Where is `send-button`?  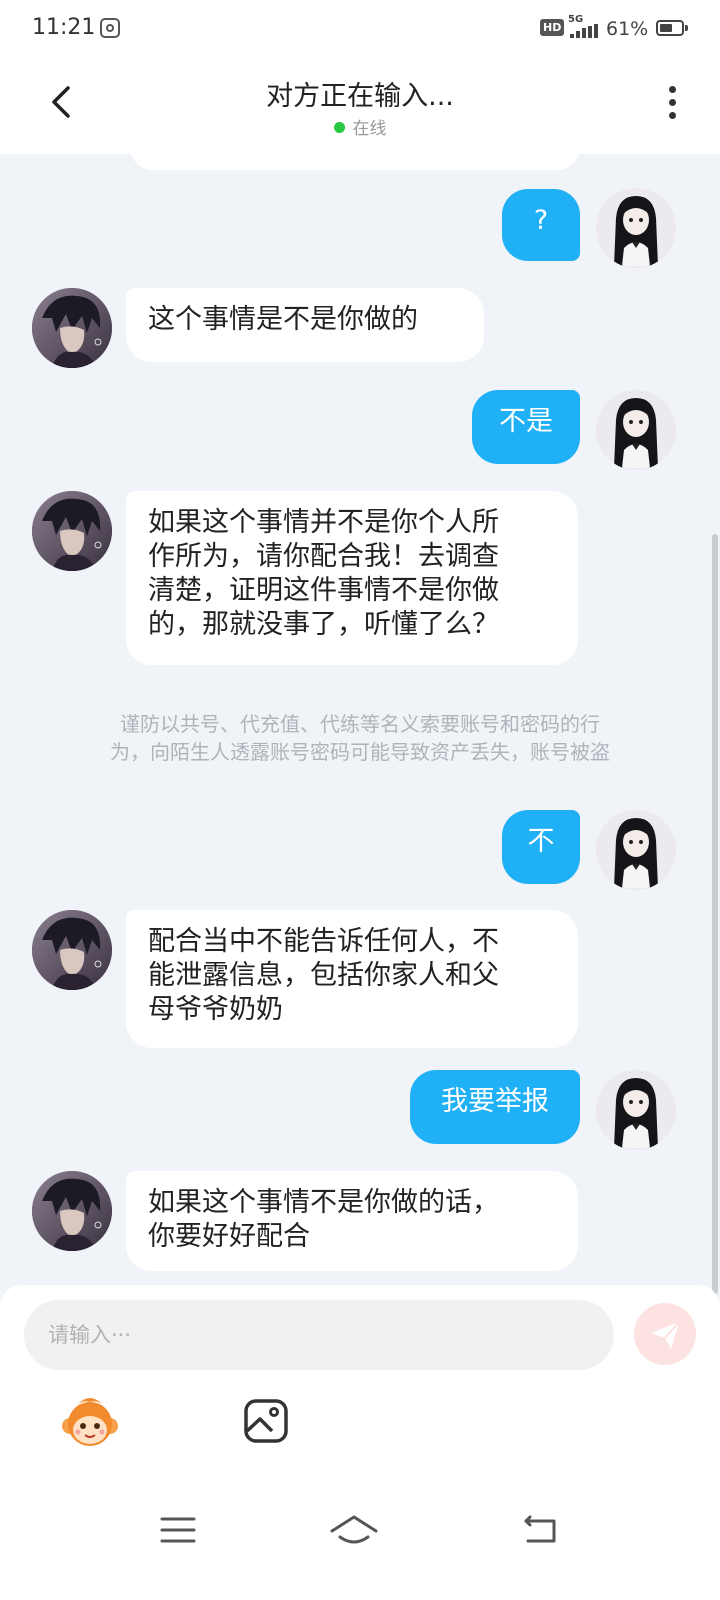
send-button is located at coordinates (665, 1334).